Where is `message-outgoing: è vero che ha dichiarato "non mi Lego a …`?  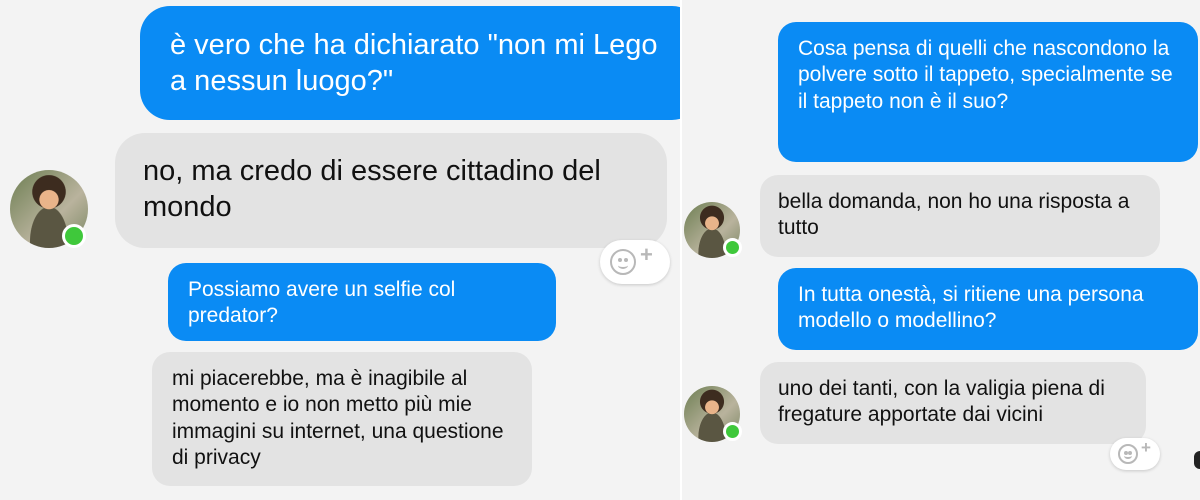 message-outgoing: è vero che ha dichiarato "non mi Lego a … is located at coordinates (410, 63).